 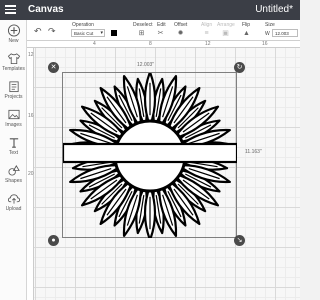 What do you see at coordinates (13, 69) in the screenshot?
I see `sidebar-item-label: Templates` at bounding box center [13, 69].